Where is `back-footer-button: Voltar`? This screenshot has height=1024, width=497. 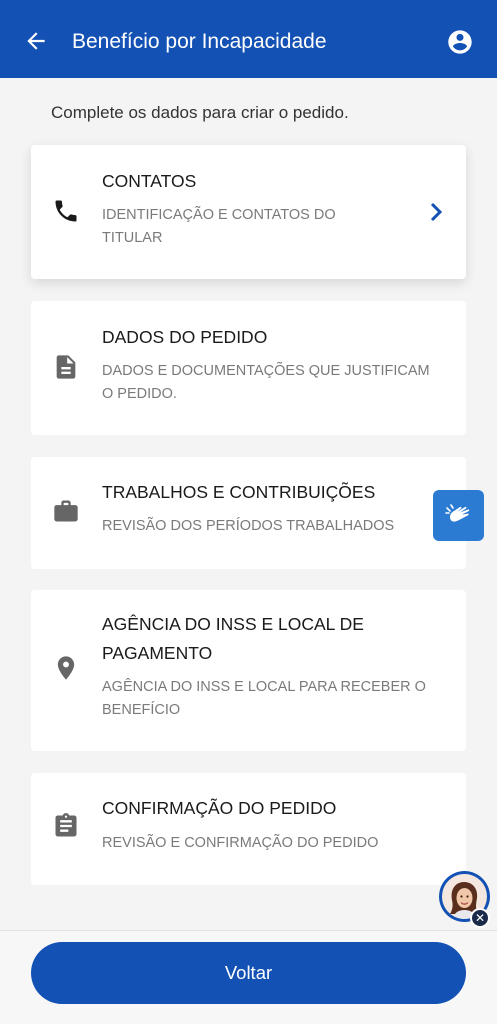 back-footer-button: Voltar is located at coordinates (248, 973).